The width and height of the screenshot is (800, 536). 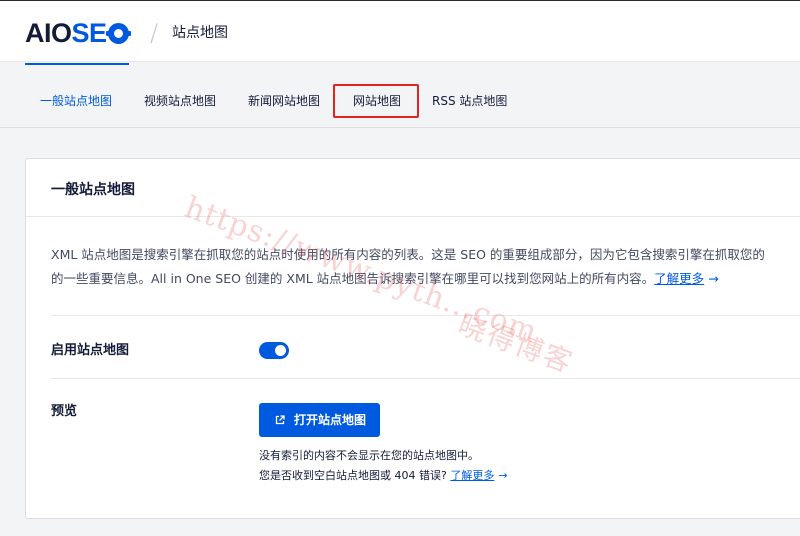 I want to click on card-title: 一般站点地图, so click(x=93, y=190).